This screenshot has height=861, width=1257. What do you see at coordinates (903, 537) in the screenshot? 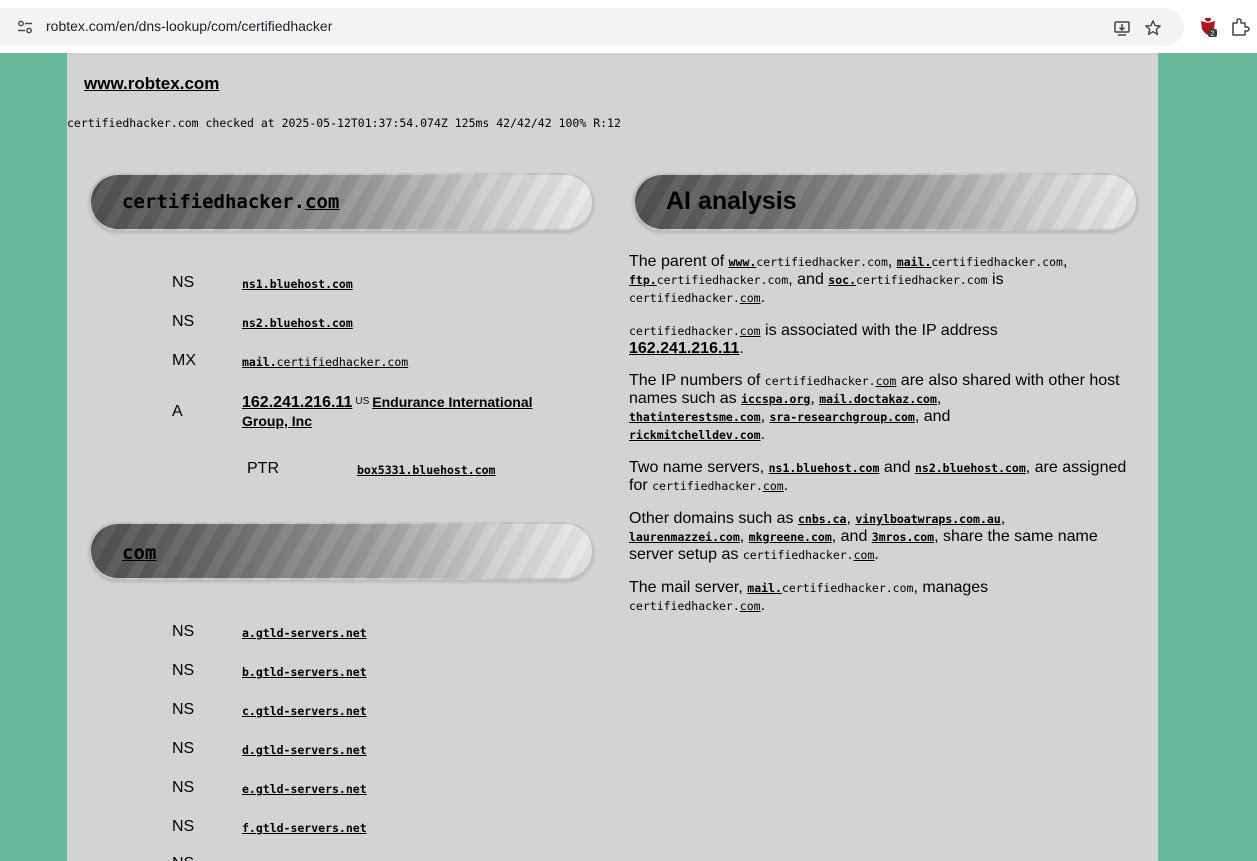
I see `domain-link: 3mros.com` at bounding box center [903, 537].